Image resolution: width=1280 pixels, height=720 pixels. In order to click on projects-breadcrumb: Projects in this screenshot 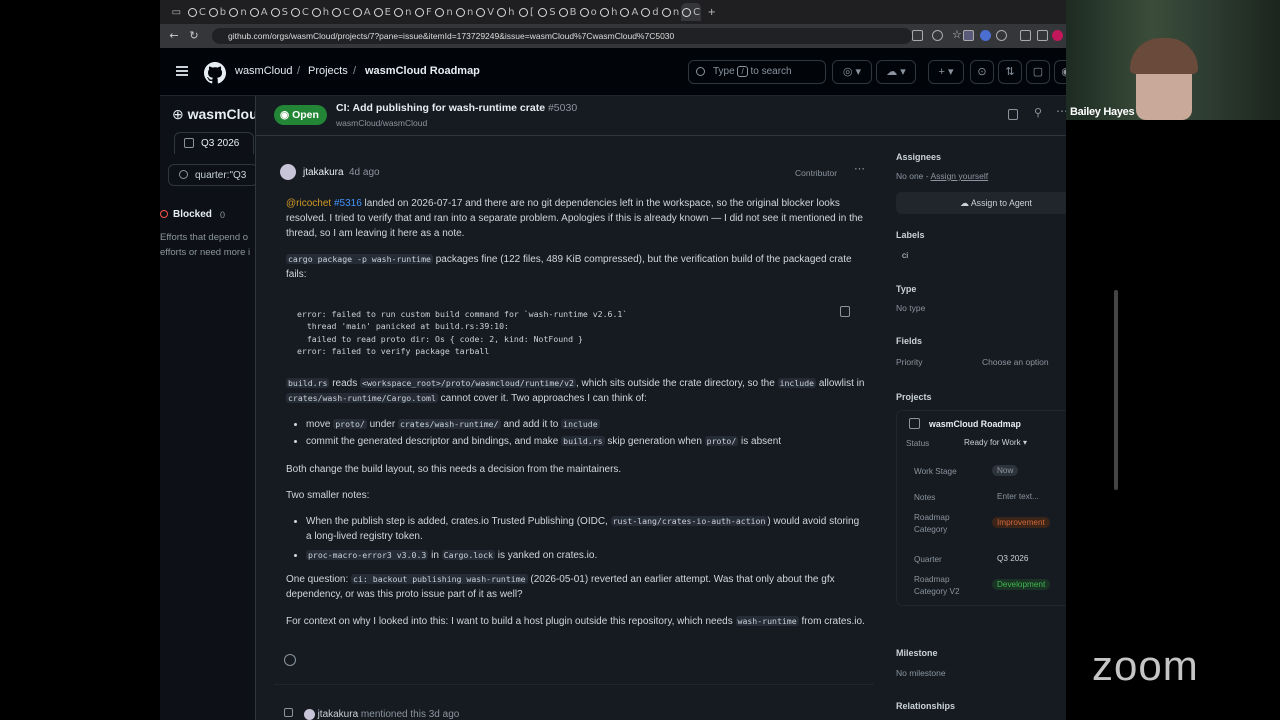, I will do `click(328, 71)`.